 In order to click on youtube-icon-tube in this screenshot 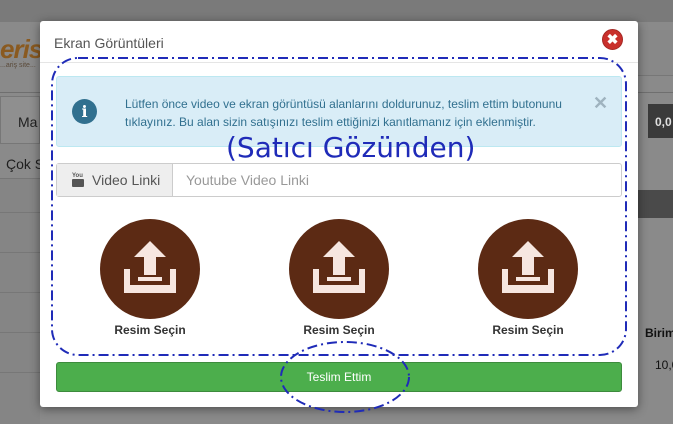, I will do `click(78, 183)`.